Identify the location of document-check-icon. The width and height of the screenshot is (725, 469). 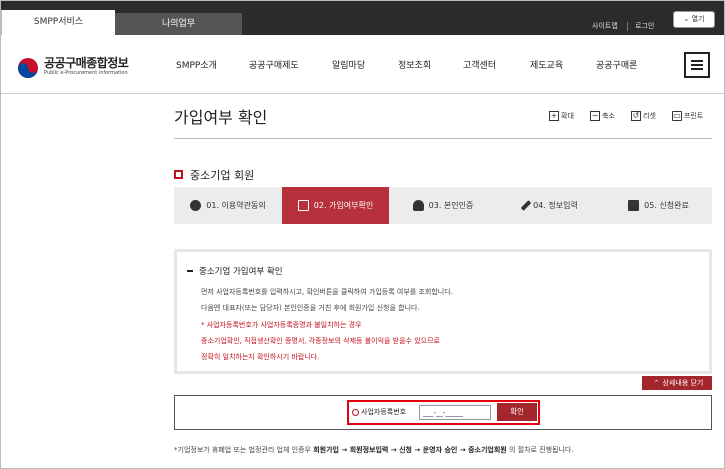
(634, 205).